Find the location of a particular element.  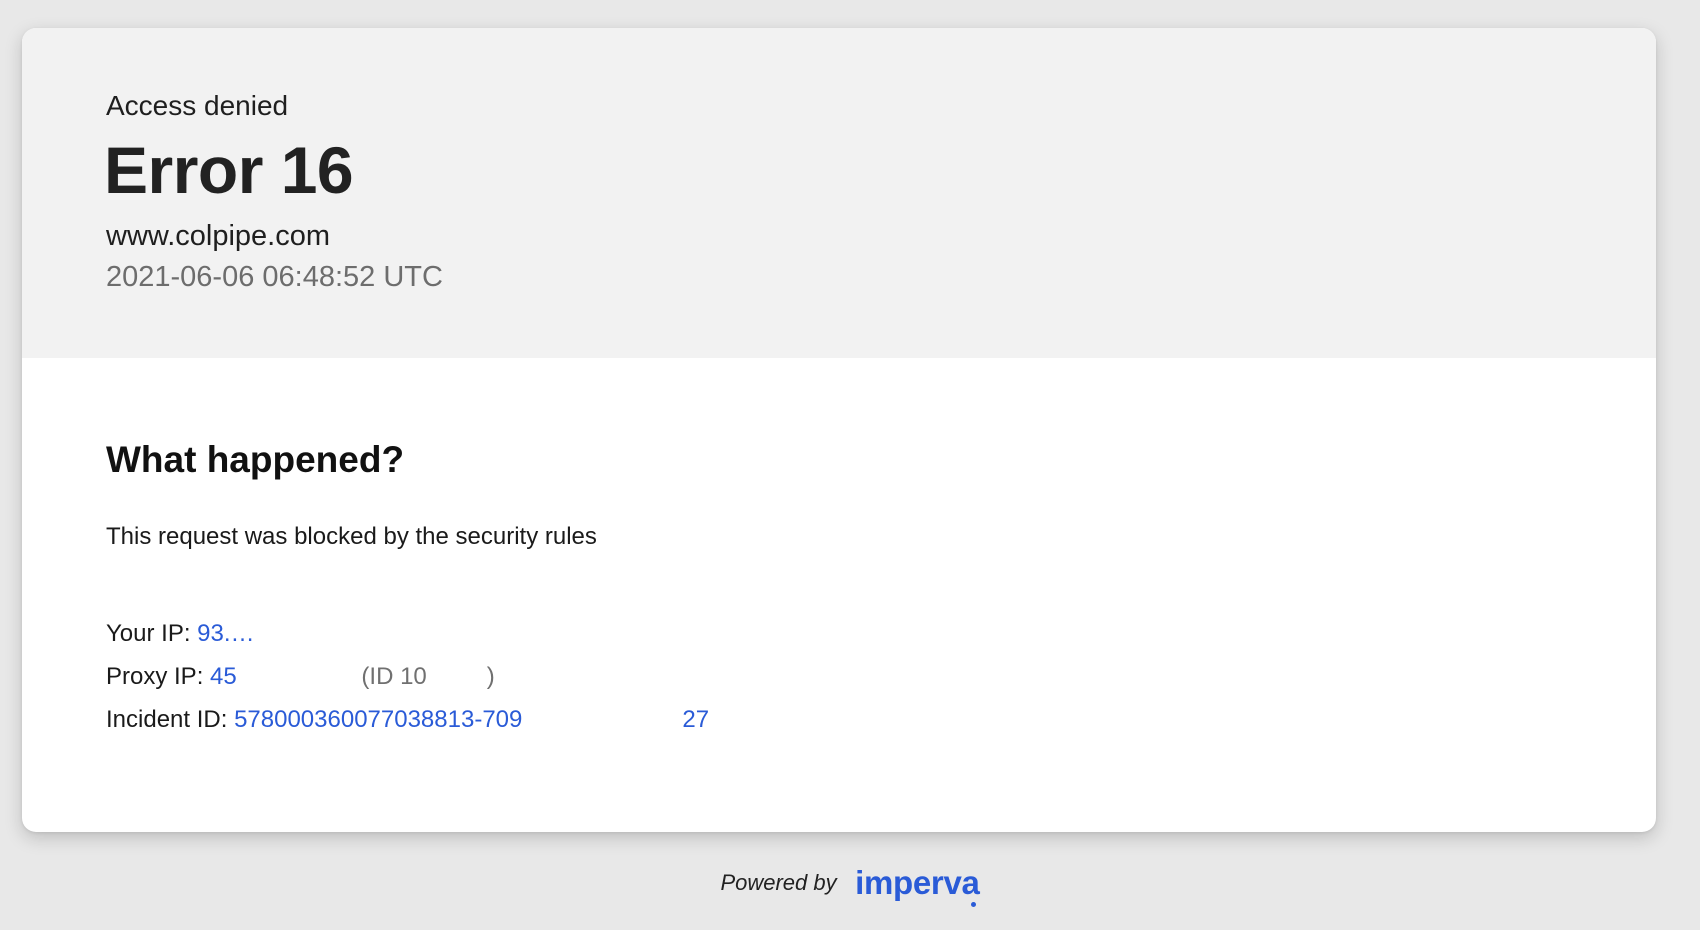

proxy-id-suffix: ) is located at coordinates (490, 676).